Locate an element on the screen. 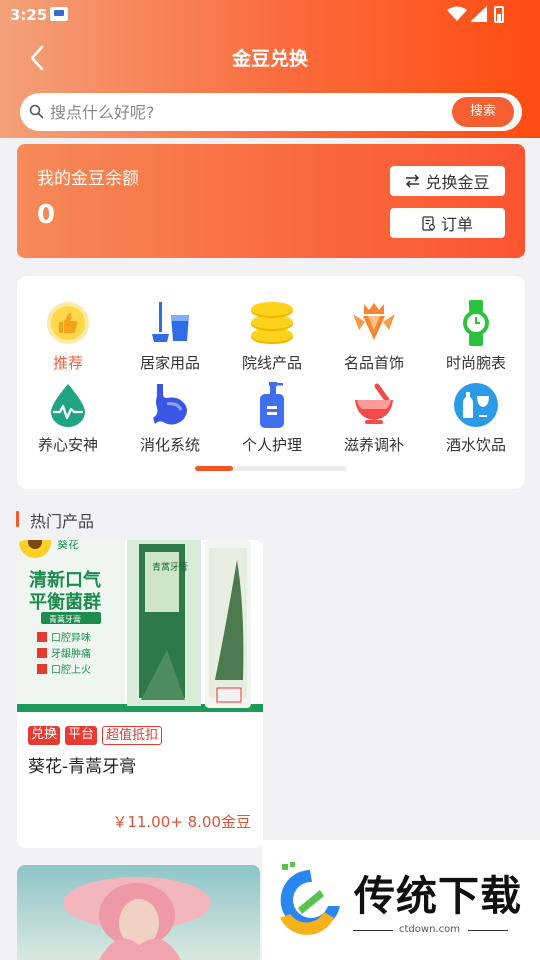 The image size is (540, 960). balance-label: 我的金豆余额 is located at coordinates (88, 179).